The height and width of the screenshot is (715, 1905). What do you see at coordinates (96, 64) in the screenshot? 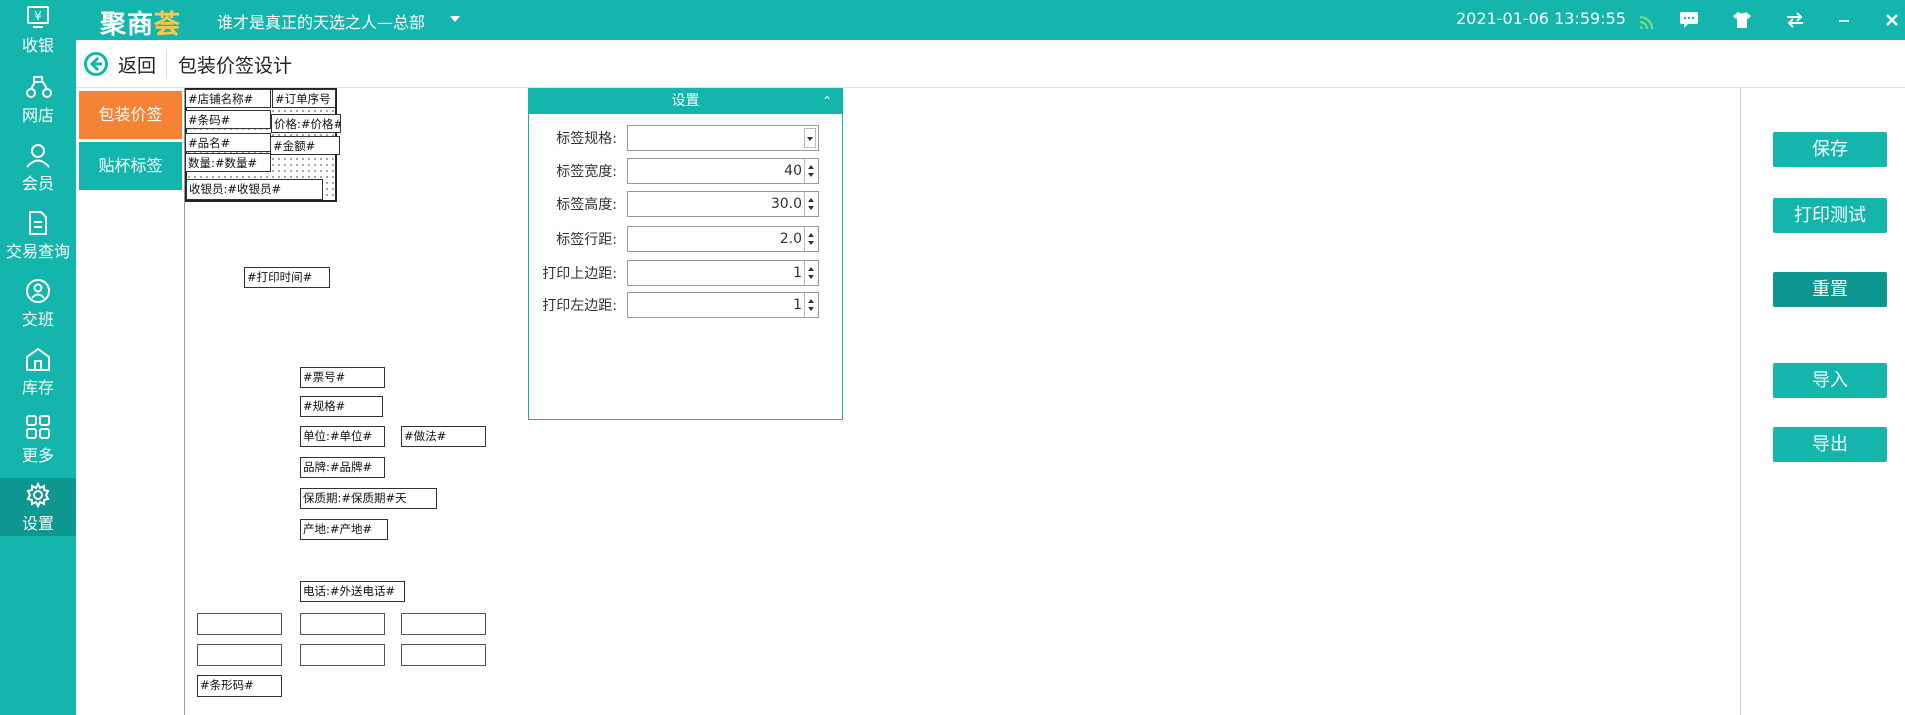
I see `back-arrow-icon` at bounding box center [96, 64].